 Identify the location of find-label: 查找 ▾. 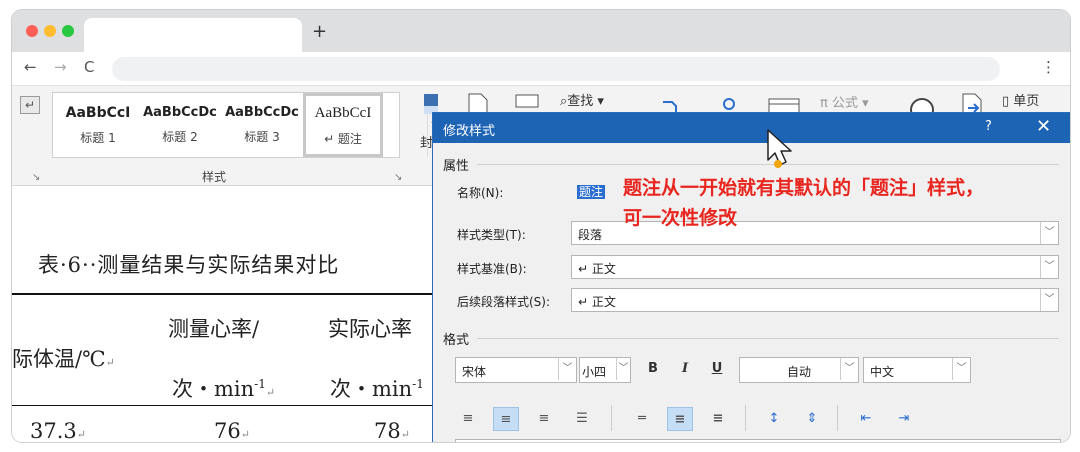
(585, 101).